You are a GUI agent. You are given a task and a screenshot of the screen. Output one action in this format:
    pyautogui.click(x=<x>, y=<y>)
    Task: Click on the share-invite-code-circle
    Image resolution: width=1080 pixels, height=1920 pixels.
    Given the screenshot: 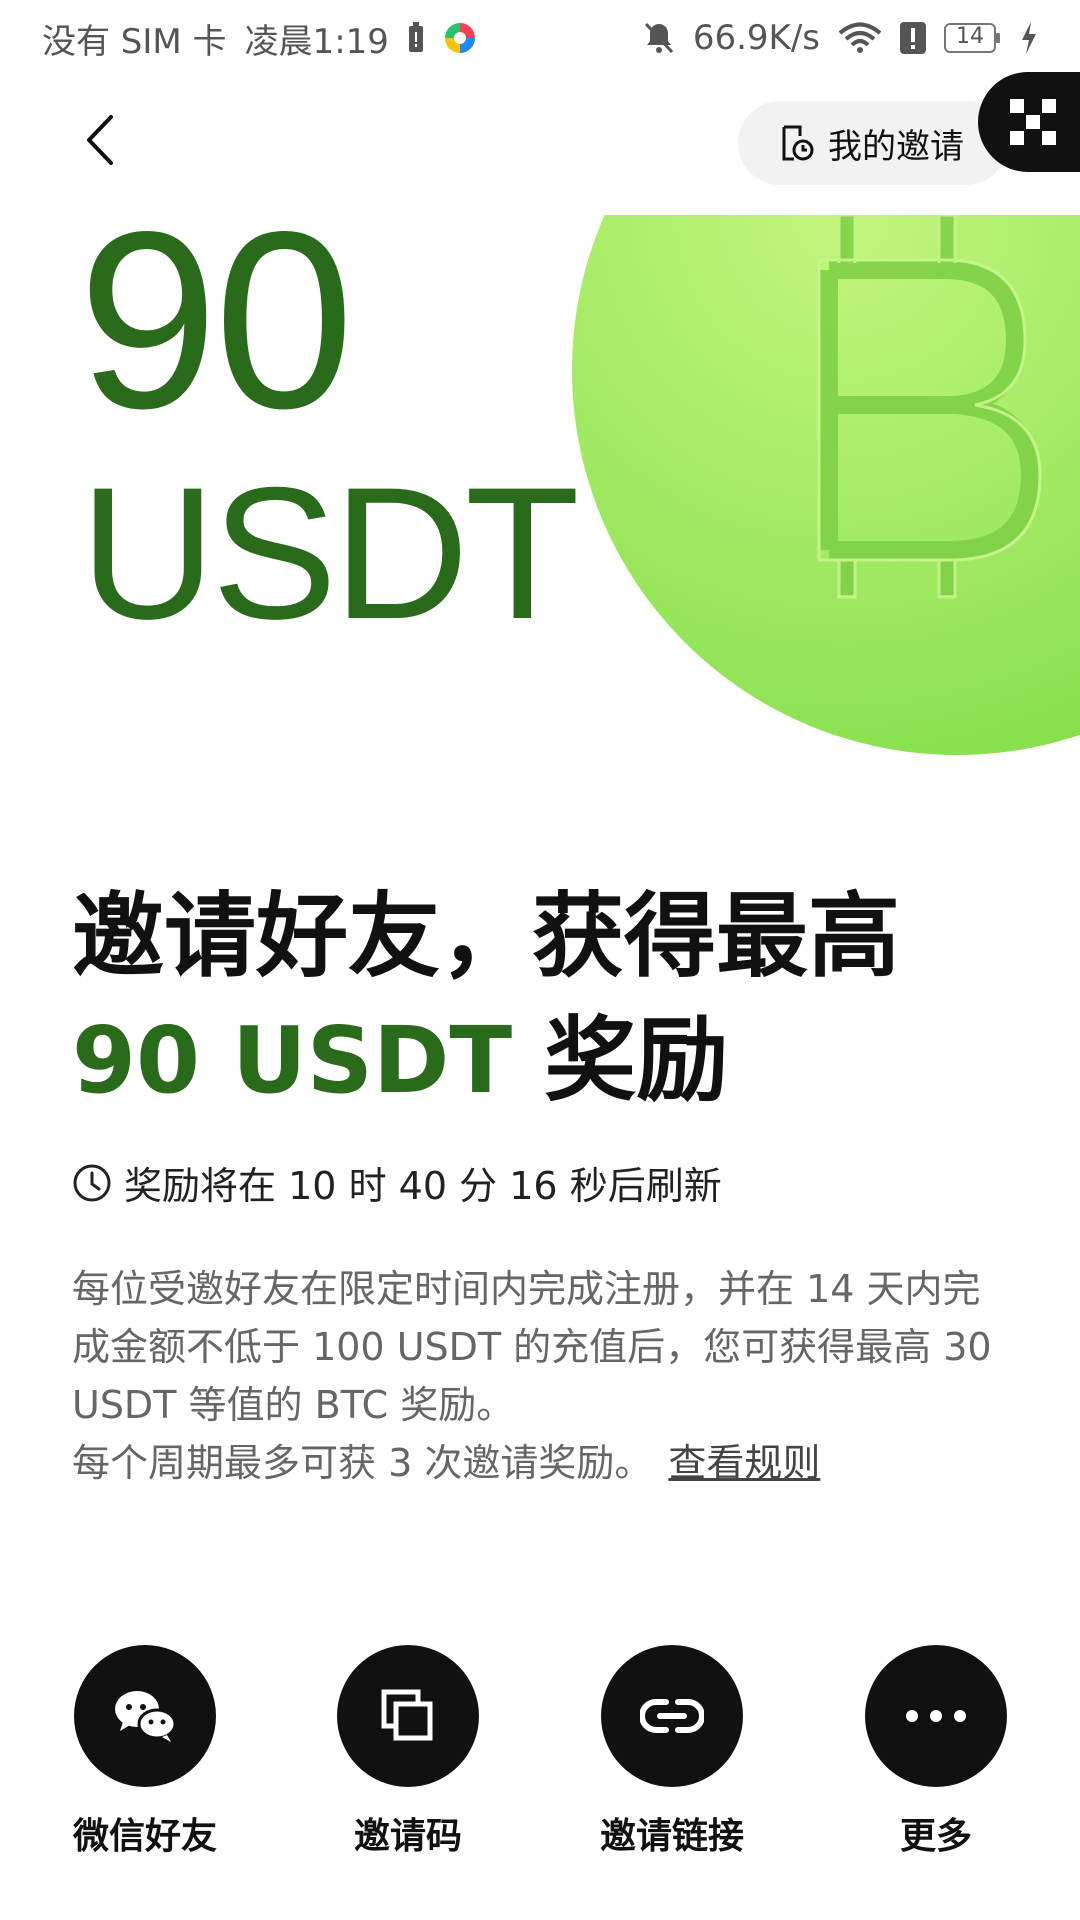 What is the action you would take?
    pyautogui.click(x=408, y=1716)
    